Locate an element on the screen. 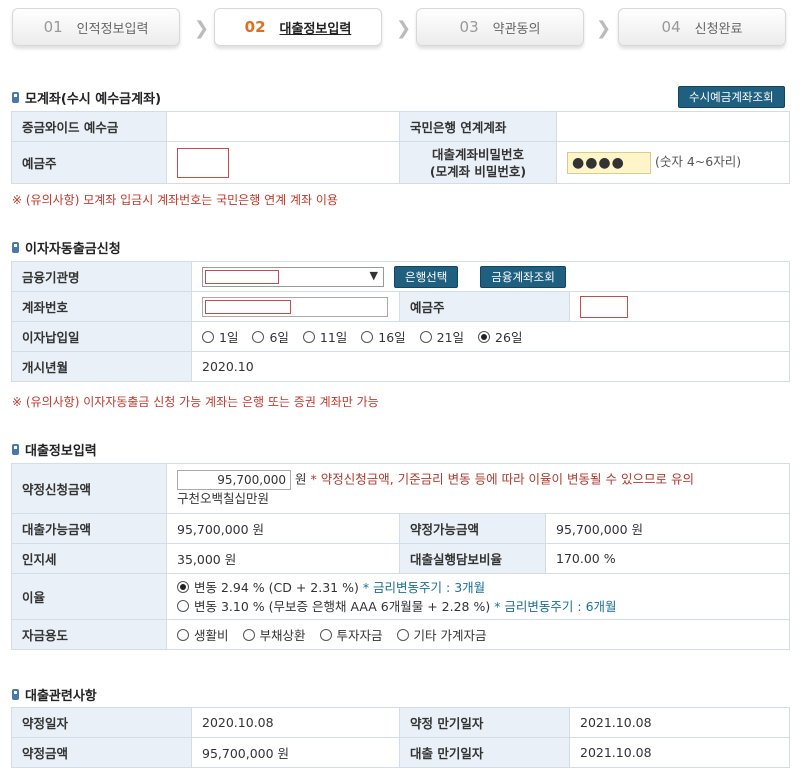 The width and height of the screenshot is (800, 778). pay-day-option-1: 1일 is located at coordinates (220, 337).